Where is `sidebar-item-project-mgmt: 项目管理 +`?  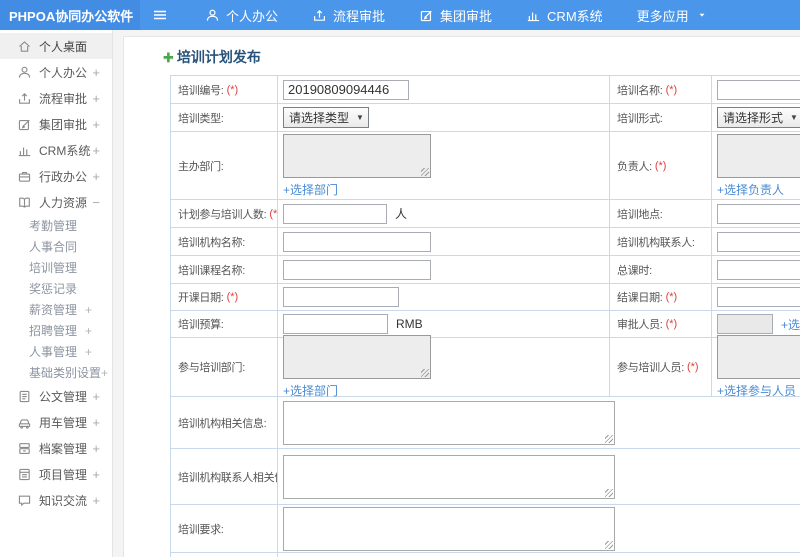
sidebar-item-project-mgmt: 项目管理 + is located at coordinates (56, 474).